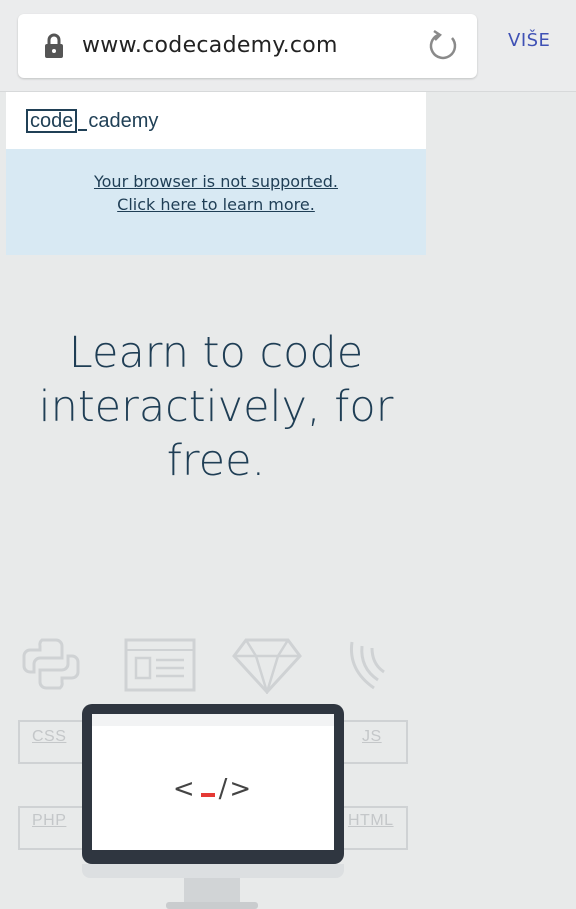 Image resolution: width=576 pixels, height=909 pixels. What do you see at coordinates (216, 120) in the screenshot?
I see `site-header: code cademy` at bounding box center [216, 120].